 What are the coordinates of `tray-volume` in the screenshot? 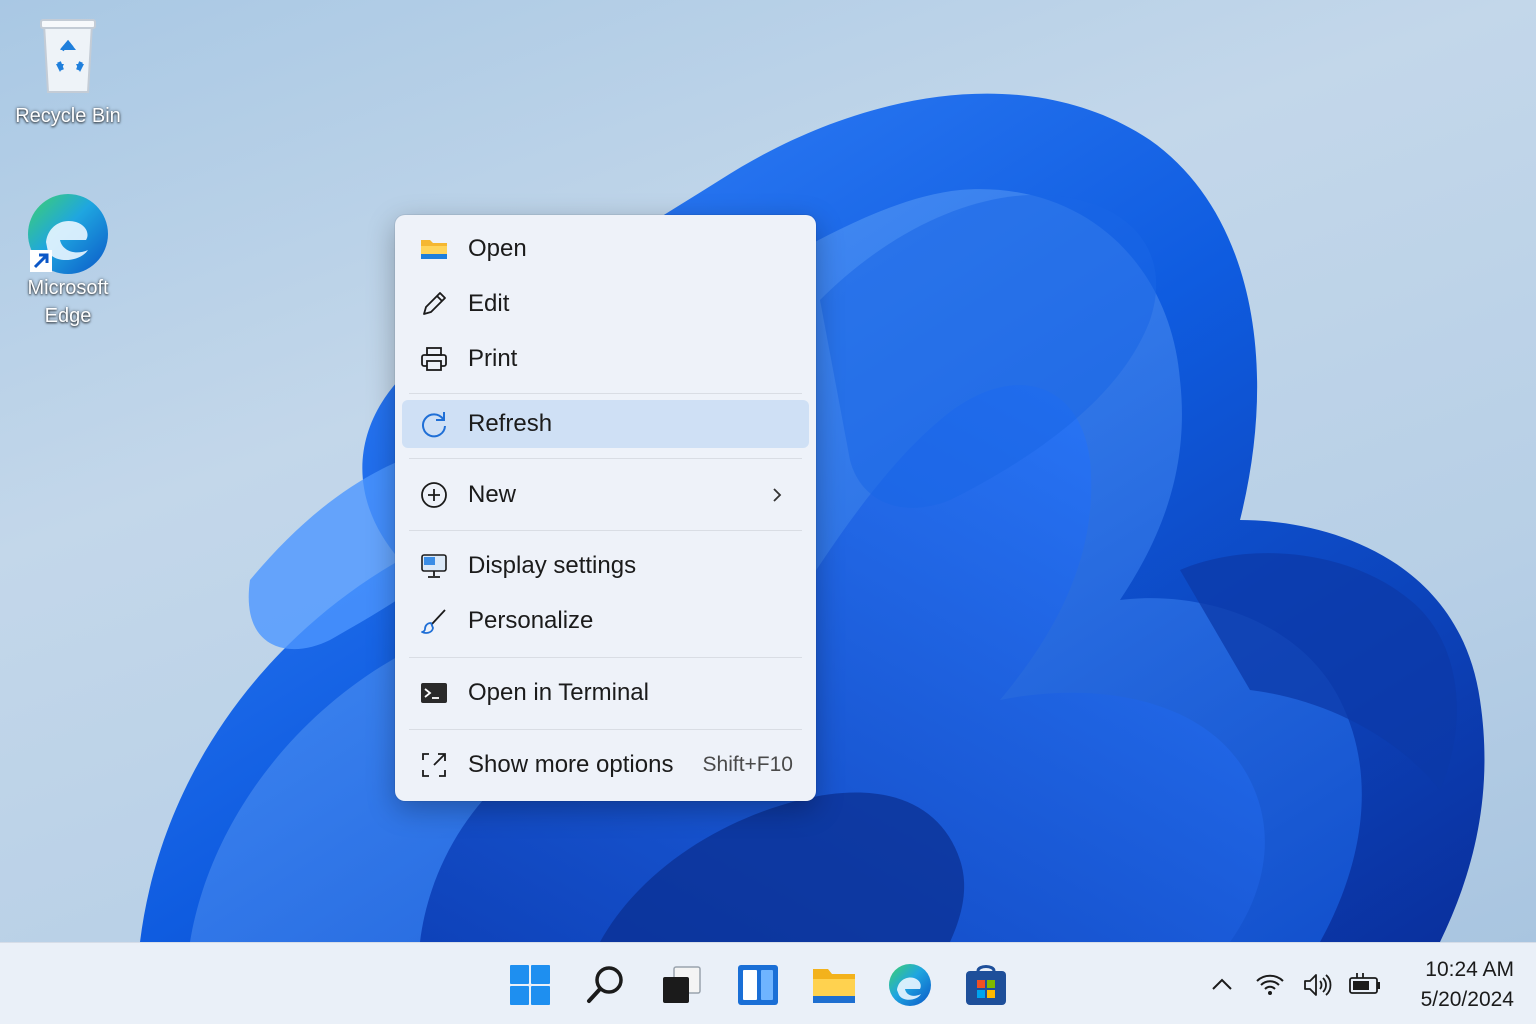 It's located at (1317, 985).